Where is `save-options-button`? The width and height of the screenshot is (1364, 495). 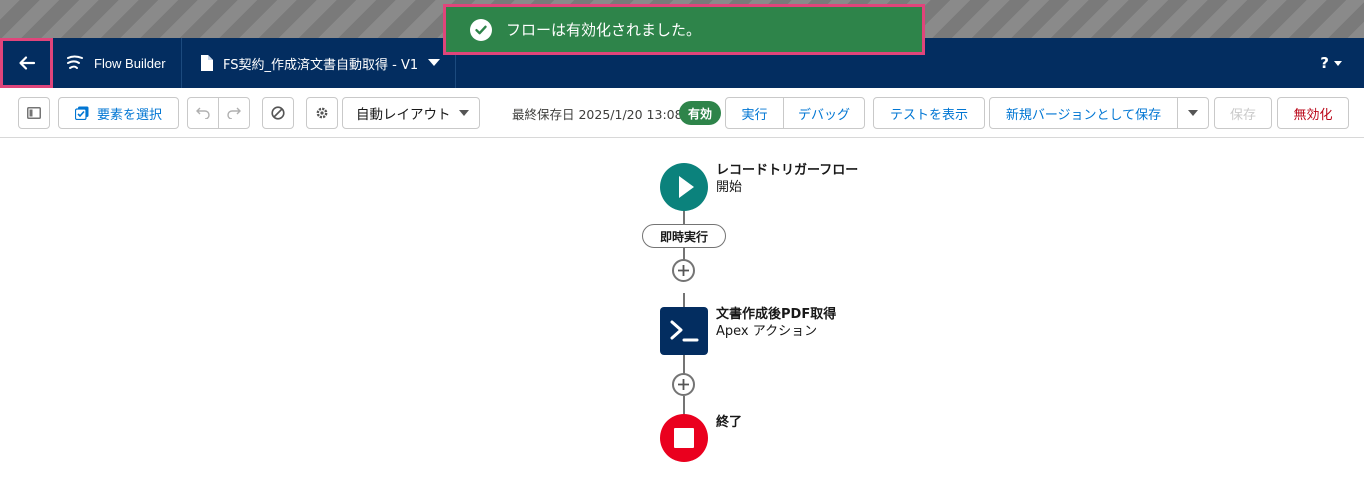
save-options-button is located at coordinates (1193, 113).